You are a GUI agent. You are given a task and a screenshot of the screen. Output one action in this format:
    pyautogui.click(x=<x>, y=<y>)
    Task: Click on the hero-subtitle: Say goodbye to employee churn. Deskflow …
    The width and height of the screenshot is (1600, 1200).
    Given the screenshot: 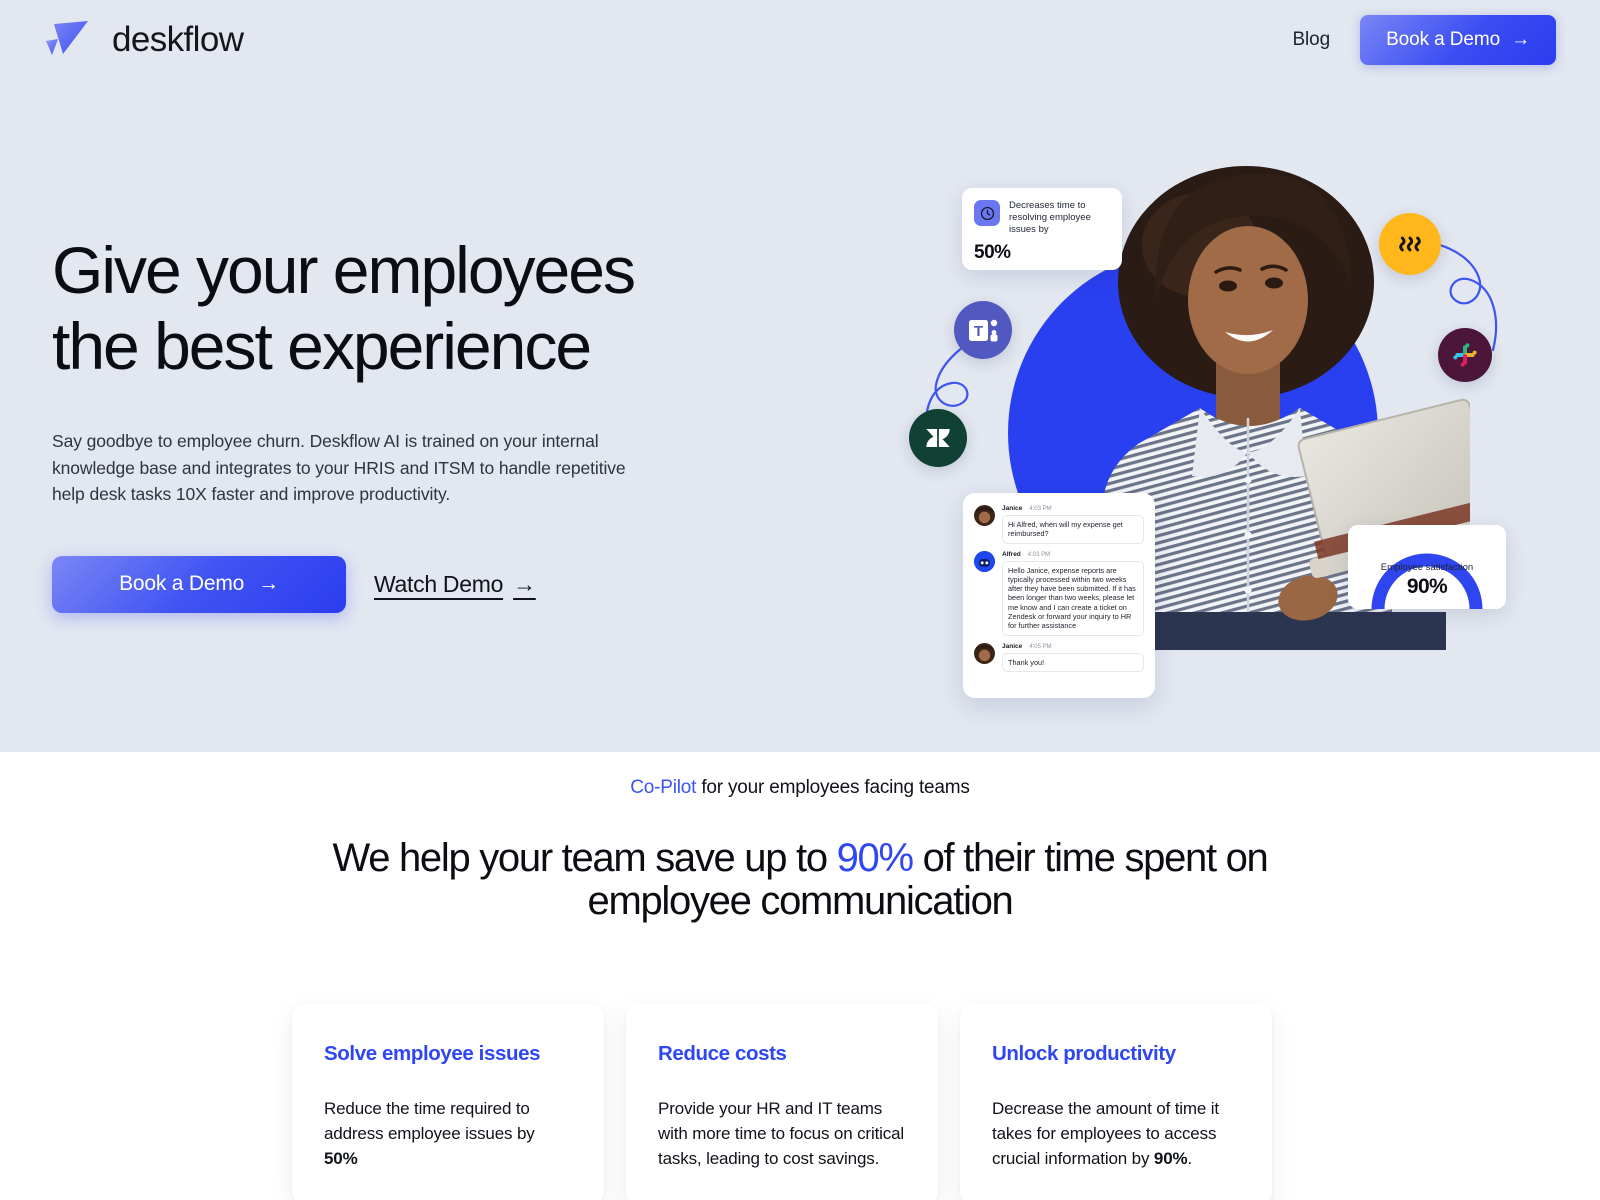 What is the action you would take?
    pyautogui.click(x=339, y=467)
    